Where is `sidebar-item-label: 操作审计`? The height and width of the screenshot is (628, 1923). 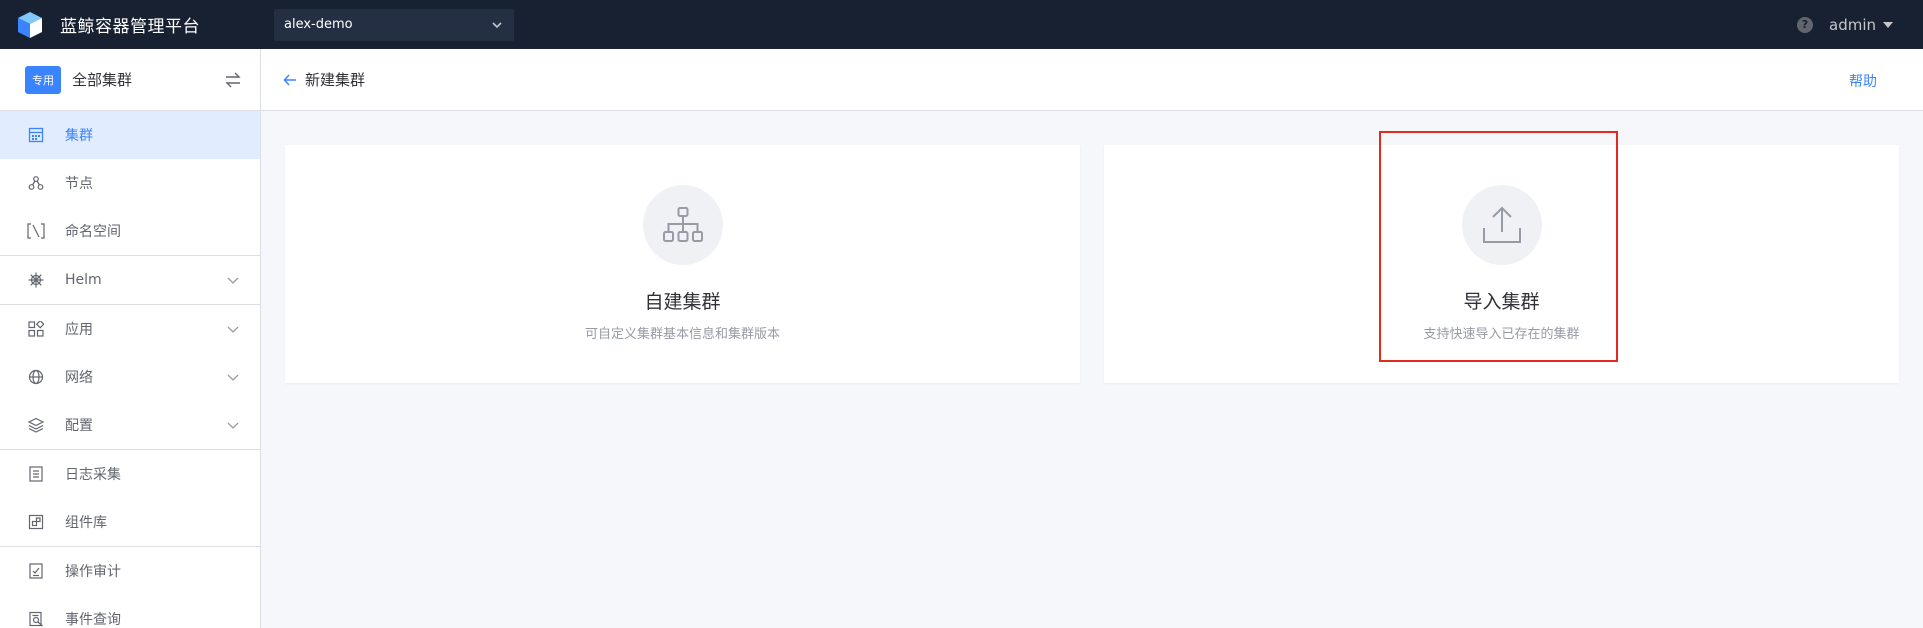
sidebar-item-label: 操作审计 is located at coordinates (93, 572).